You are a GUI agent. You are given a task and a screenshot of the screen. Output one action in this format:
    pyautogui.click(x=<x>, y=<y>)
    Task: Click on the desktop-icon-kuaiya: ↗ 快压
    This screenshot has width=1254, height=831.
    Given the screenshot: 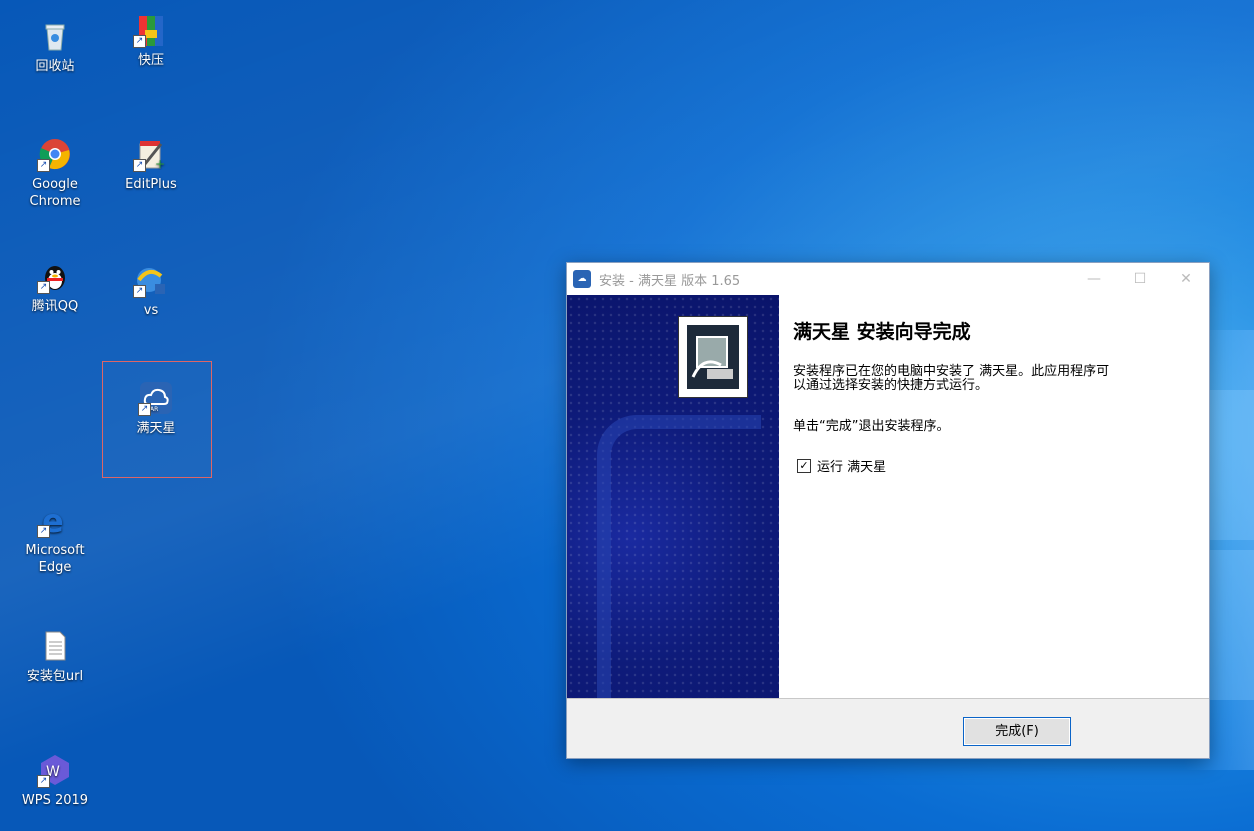 What is the action you would take?
    pyautogui.click(x=151, y=41)
    